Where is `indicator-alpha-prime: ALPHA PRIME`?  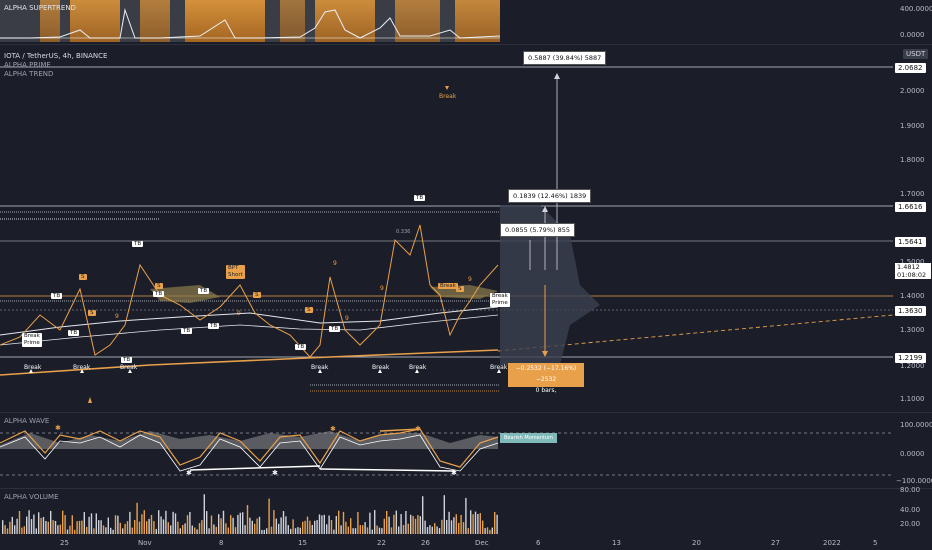
indicator-alpha-prime: ALPHA PRIME is located at coordinates (27, 65).